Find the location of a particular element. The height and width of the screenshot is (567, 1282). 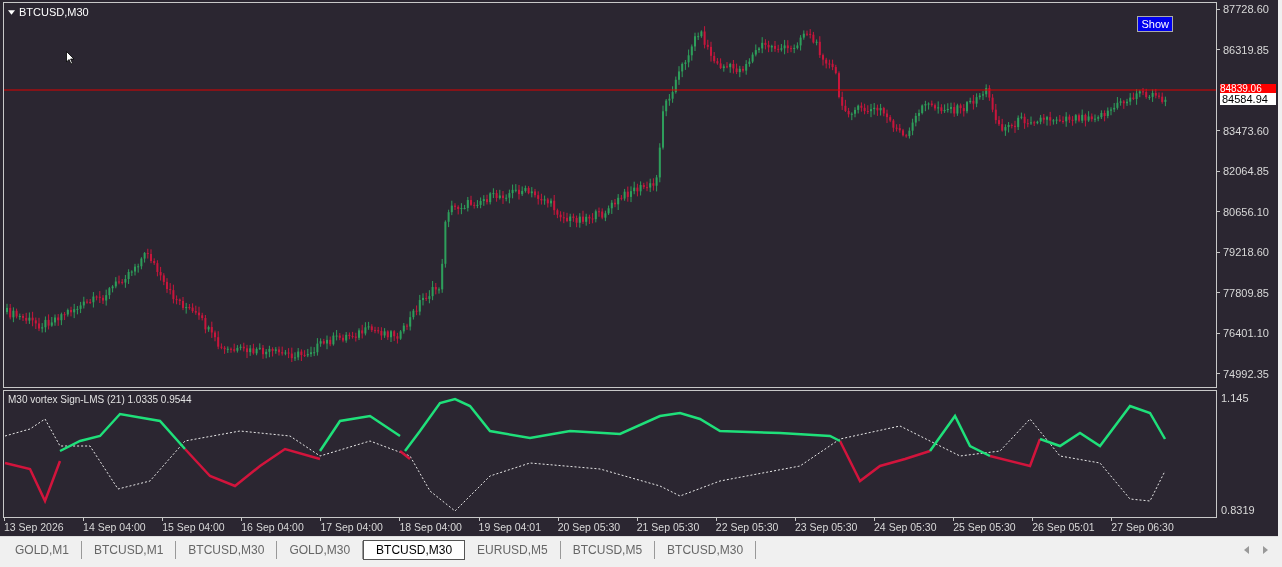

indicator-label: M30 vortex Sign-LMS (21) 1.0335 0.9544 is located at coordinates (100, 399).